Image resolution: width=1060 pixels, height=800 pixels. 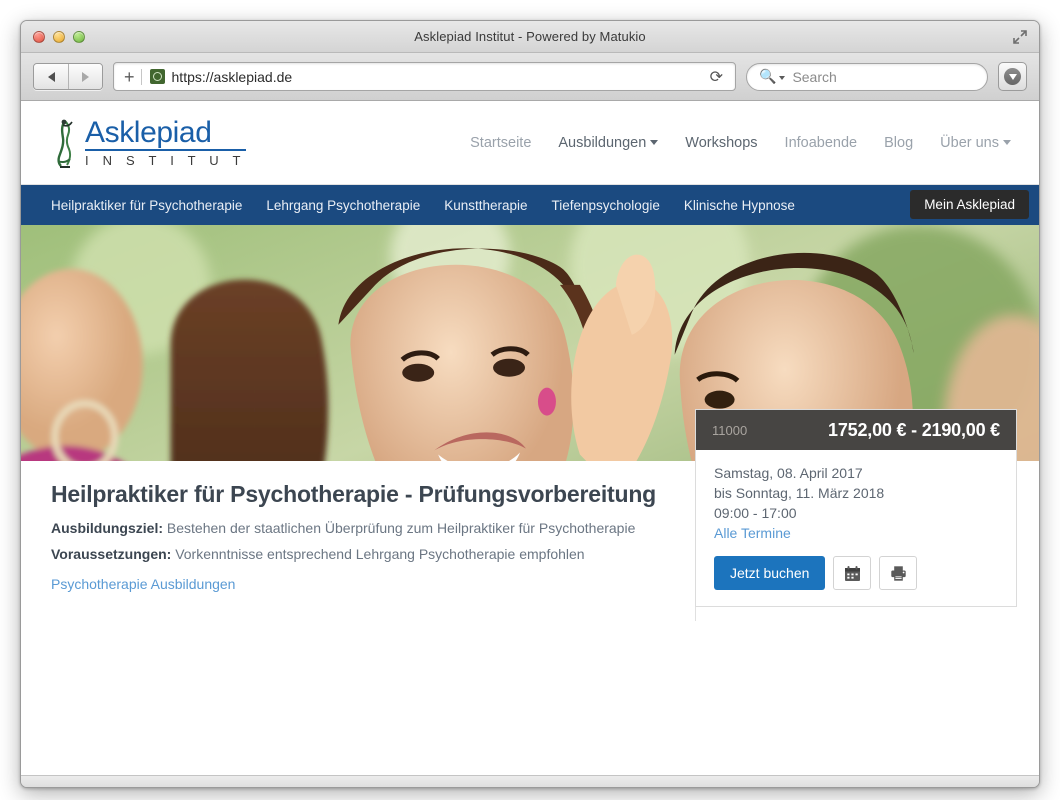 What do you see at coordinates (752, 533) in the screenshot?
I see `all-dates-link: Alle Termine` at bounding box center [752, 533].